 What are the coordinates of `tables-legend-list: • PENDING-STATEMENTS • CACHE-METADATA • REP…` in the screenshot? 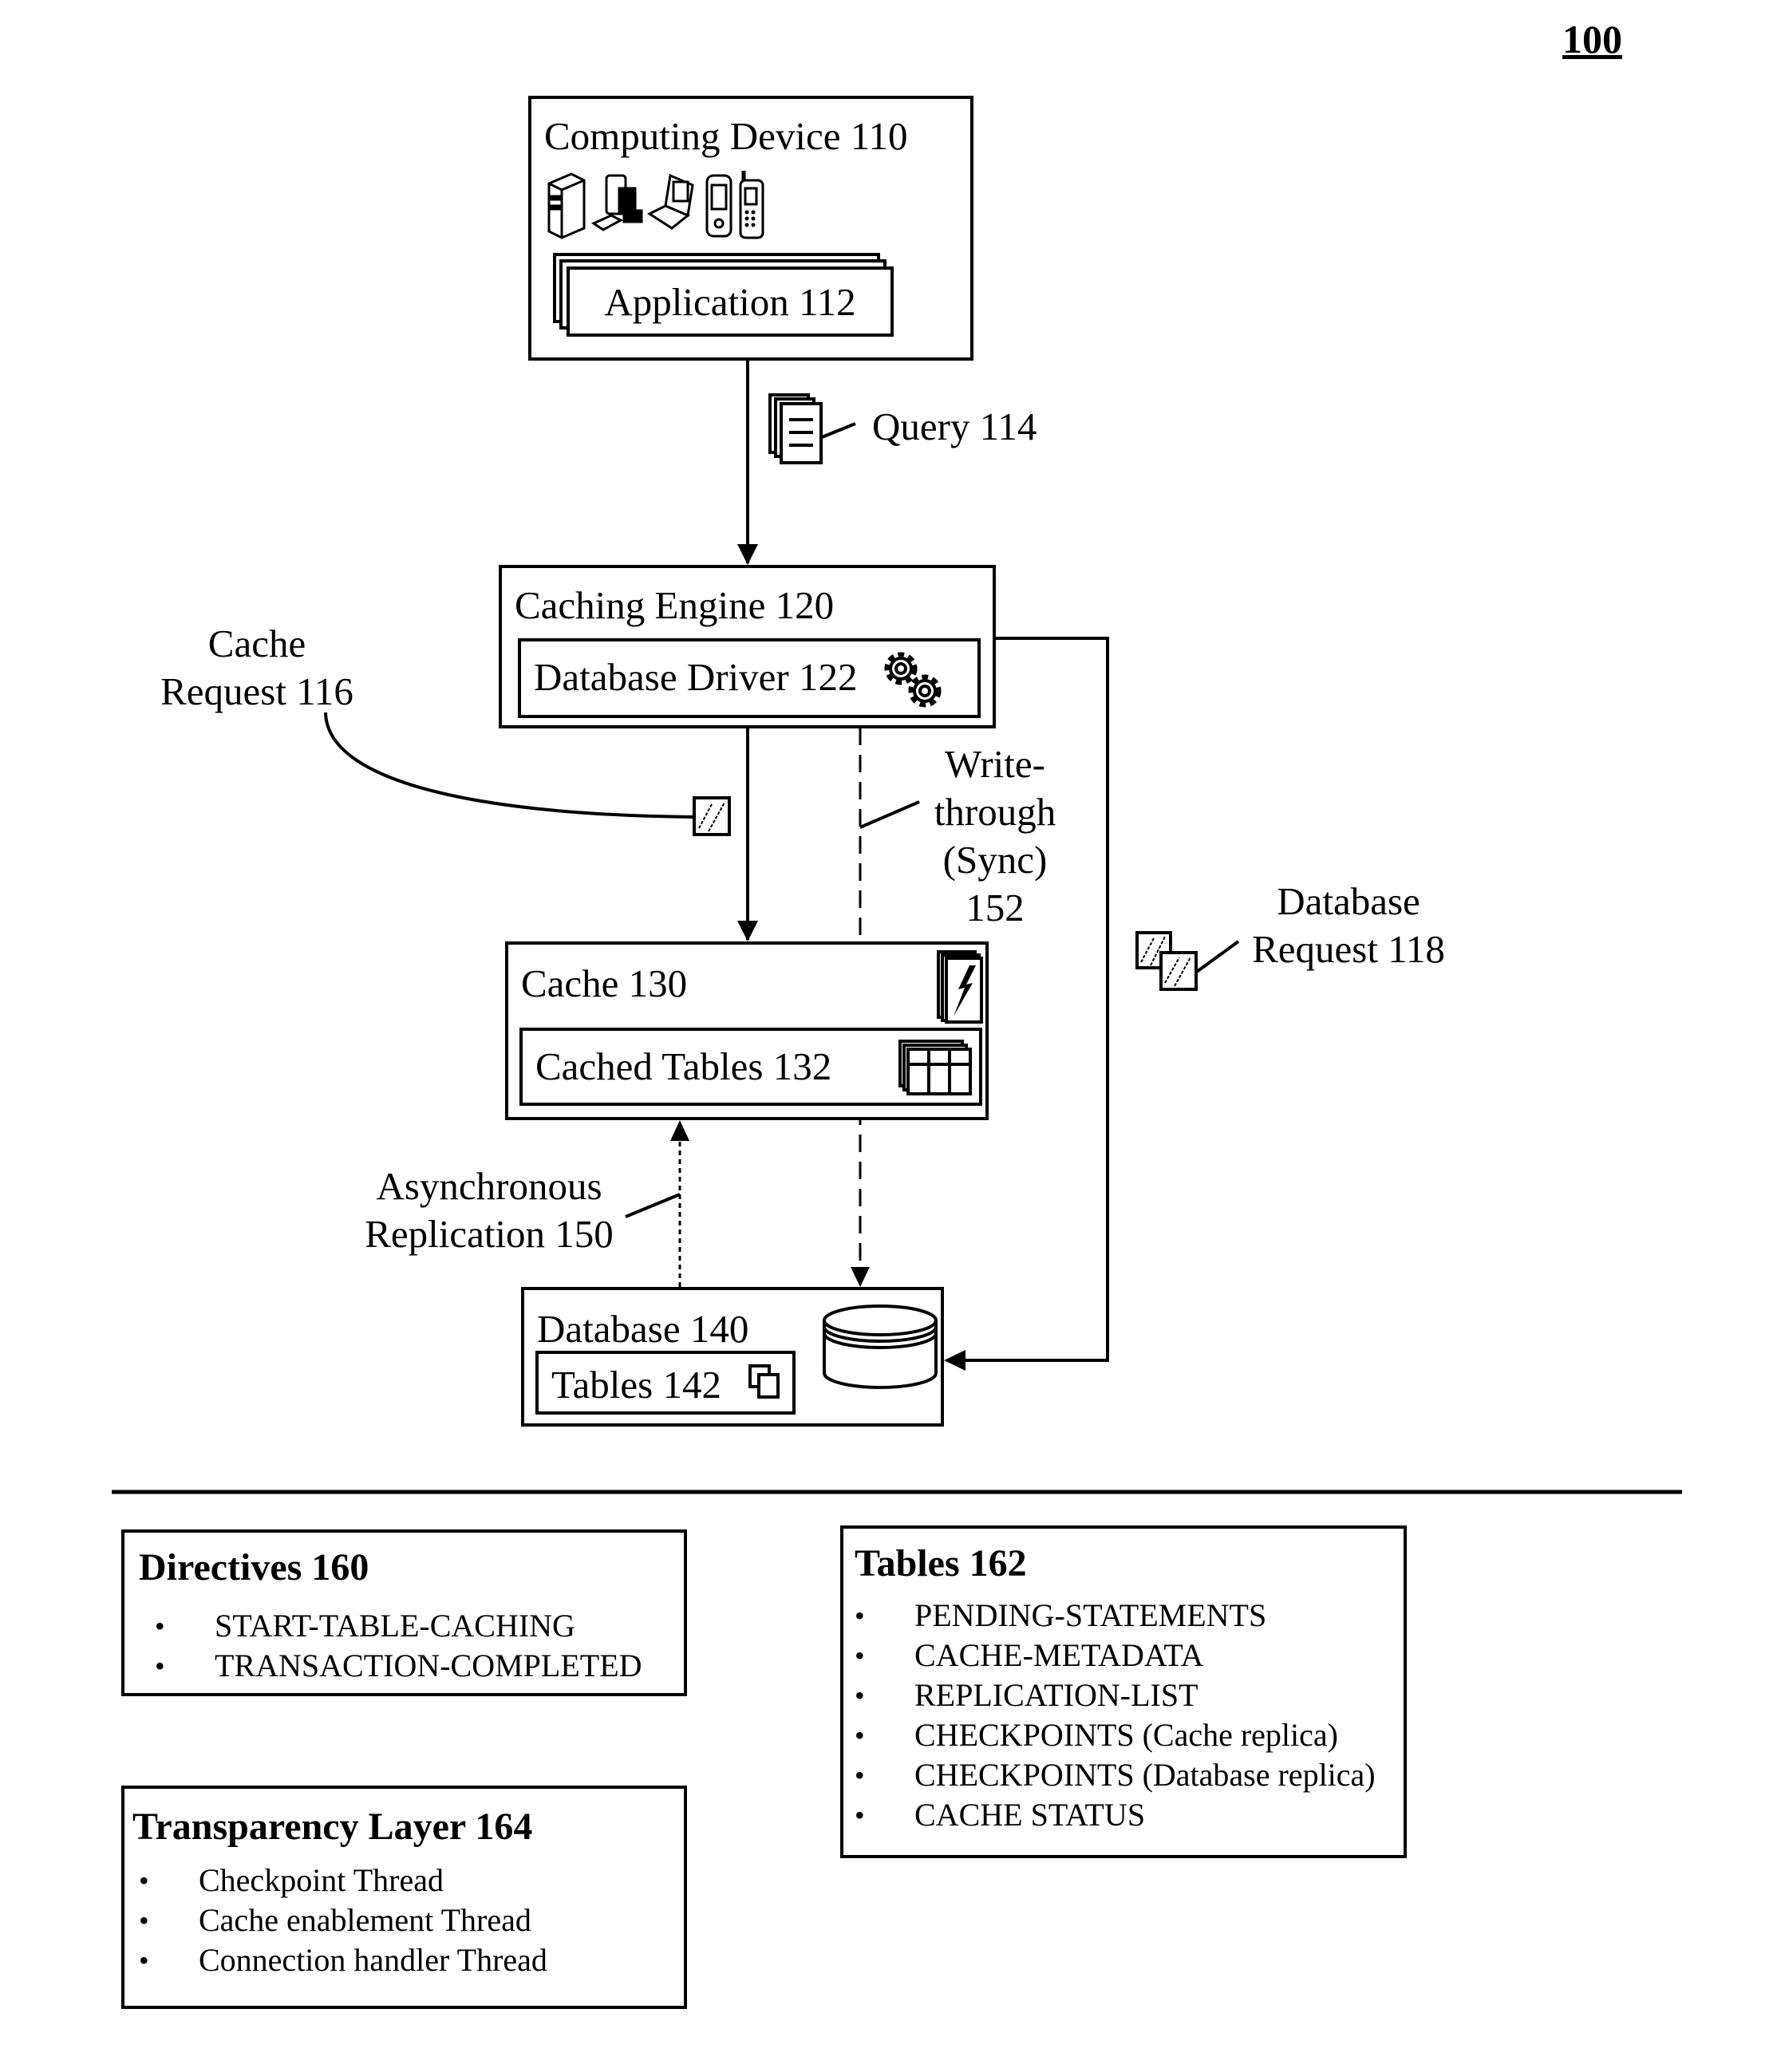 It's located at (1115, 1715).